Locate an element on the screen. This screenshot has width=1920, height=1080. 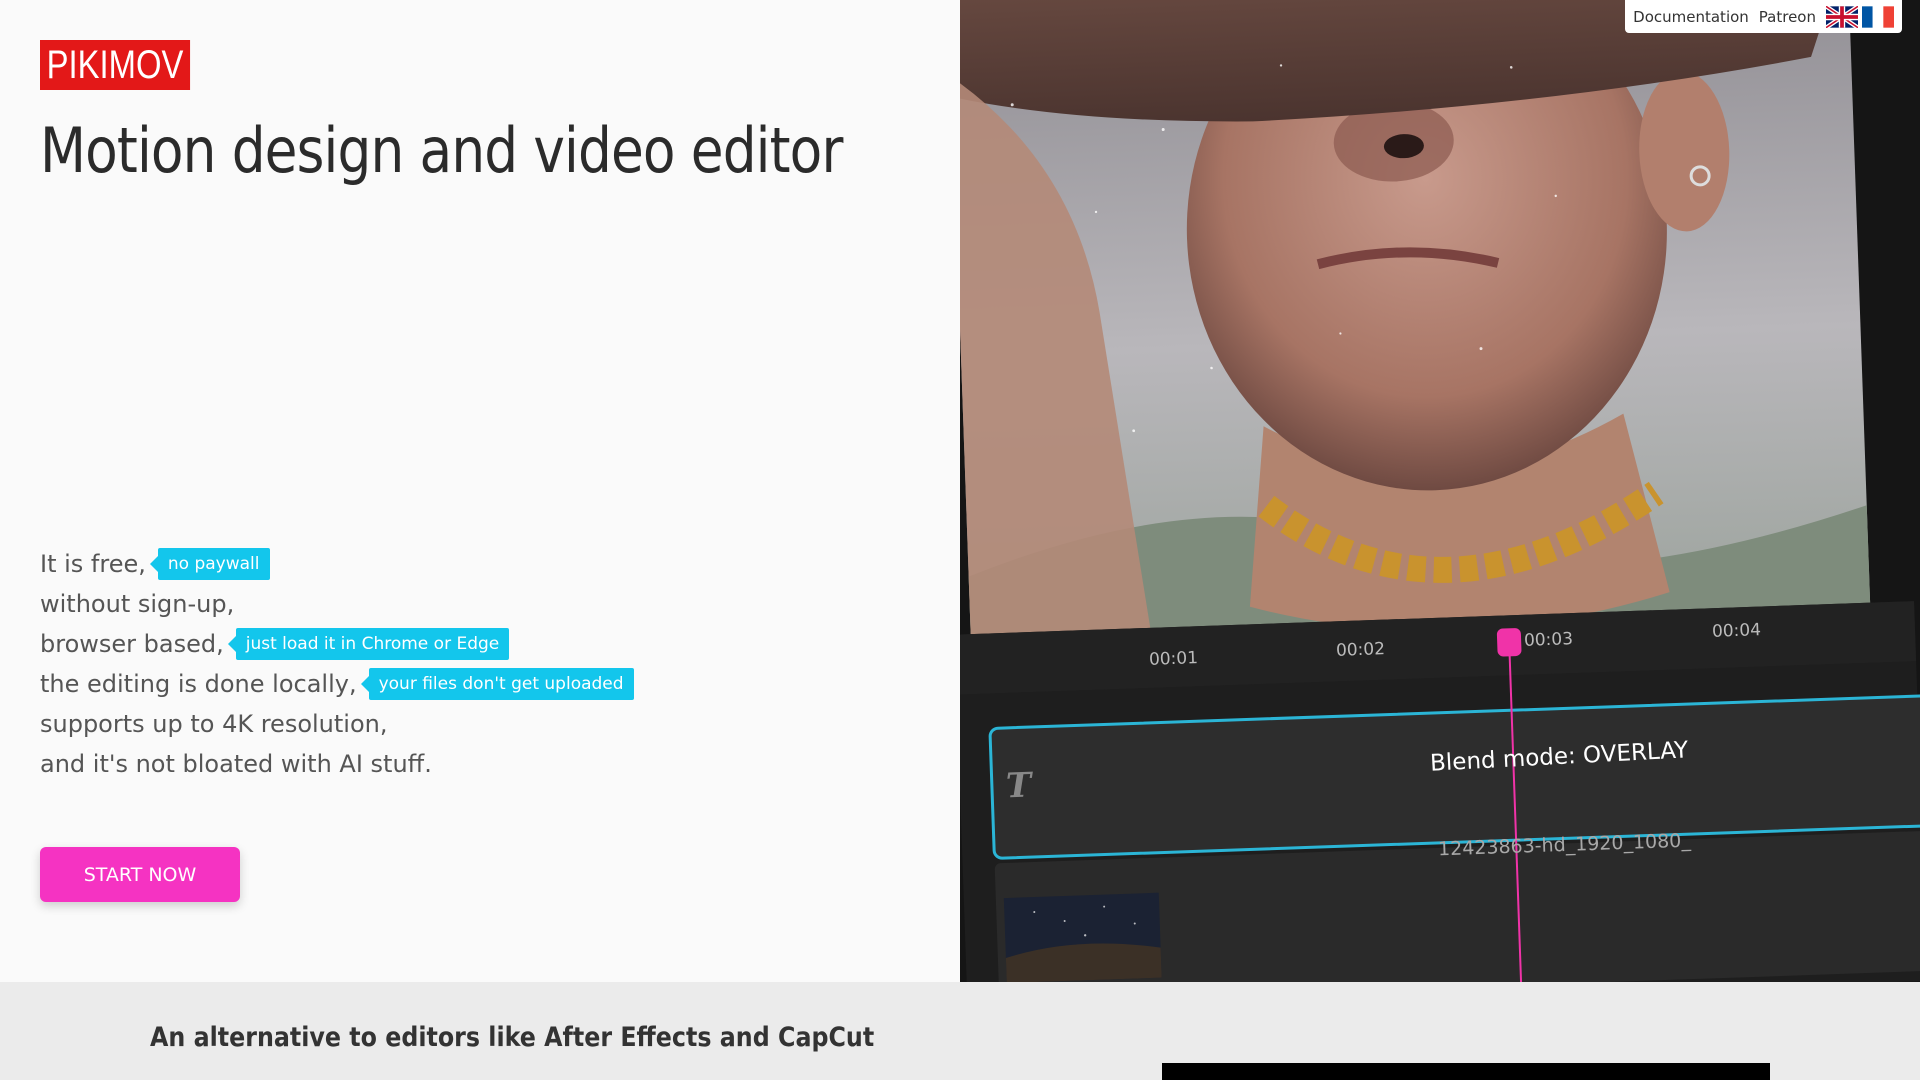
pikimov-logo: PIKIMOV is located at coordinates (115, 65).